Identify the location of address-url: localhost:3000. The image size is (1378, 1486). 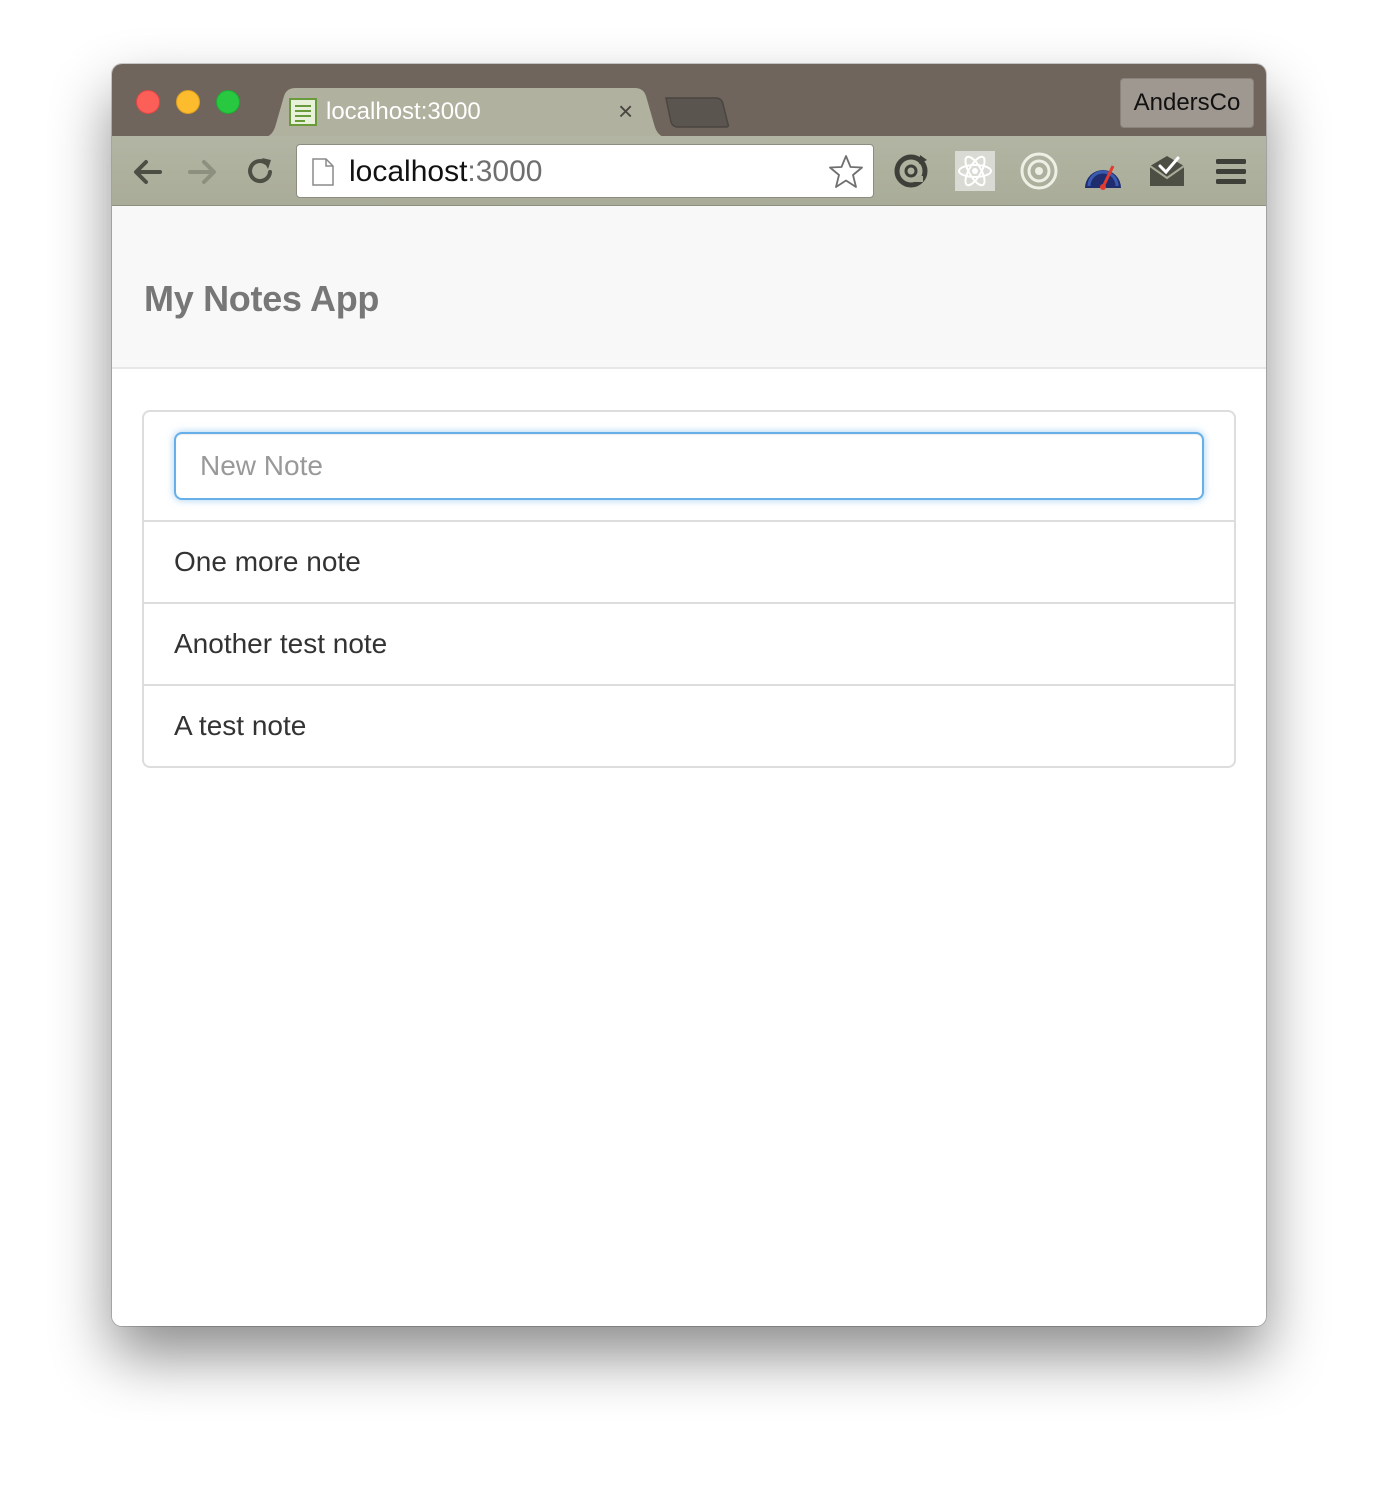
(445, 172).